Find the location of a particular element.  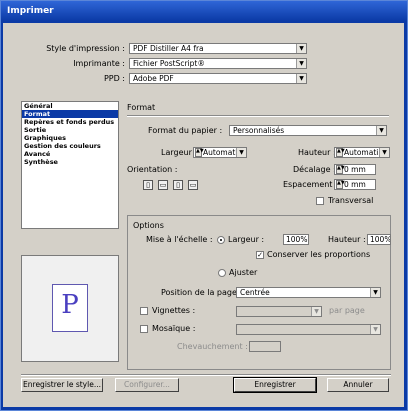

scale-width-radio is located at coordinates (221, 240).